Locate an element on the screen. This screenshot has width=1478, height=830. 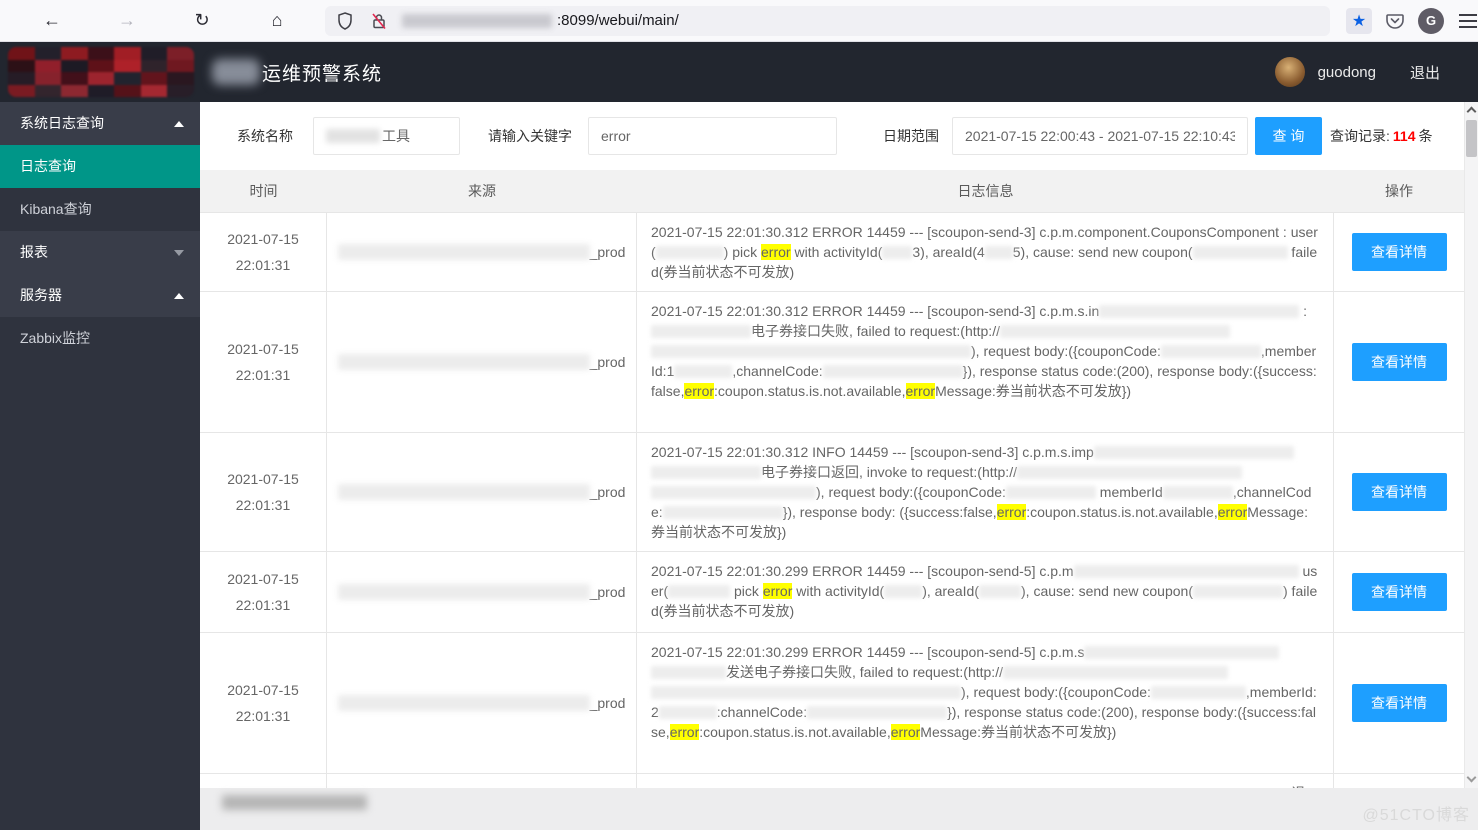
user-avatar is located at coordinates (1289, 72).